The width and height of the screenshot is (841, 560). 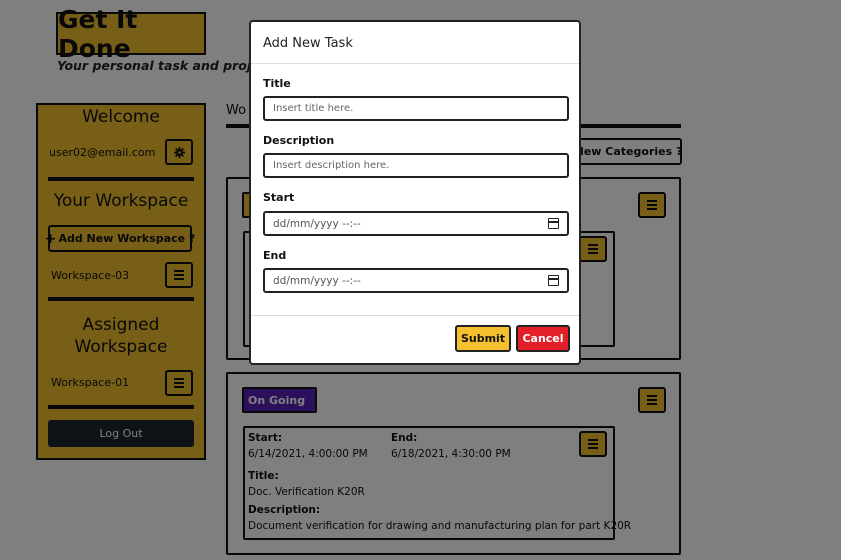 What do you see at coordinates (299, 140) in the screenshot?
I see `description-field-label: Description` at bounding box center [299, 140].